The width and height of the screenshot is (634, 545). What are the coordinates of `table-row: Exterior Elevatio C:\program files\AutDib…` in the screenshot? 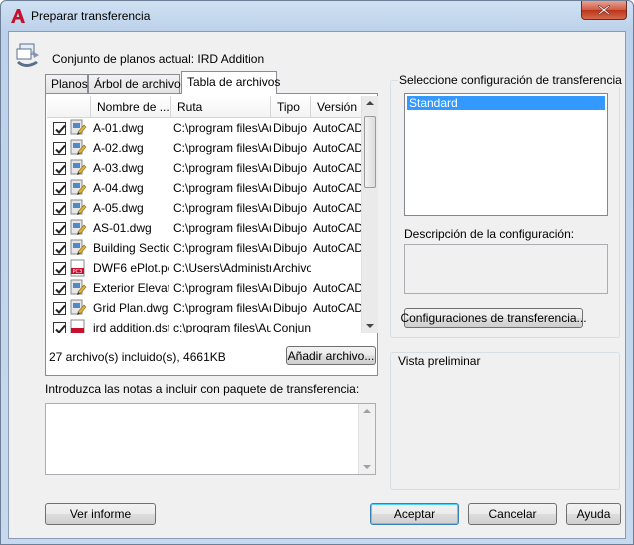 It's located at (204, 288).